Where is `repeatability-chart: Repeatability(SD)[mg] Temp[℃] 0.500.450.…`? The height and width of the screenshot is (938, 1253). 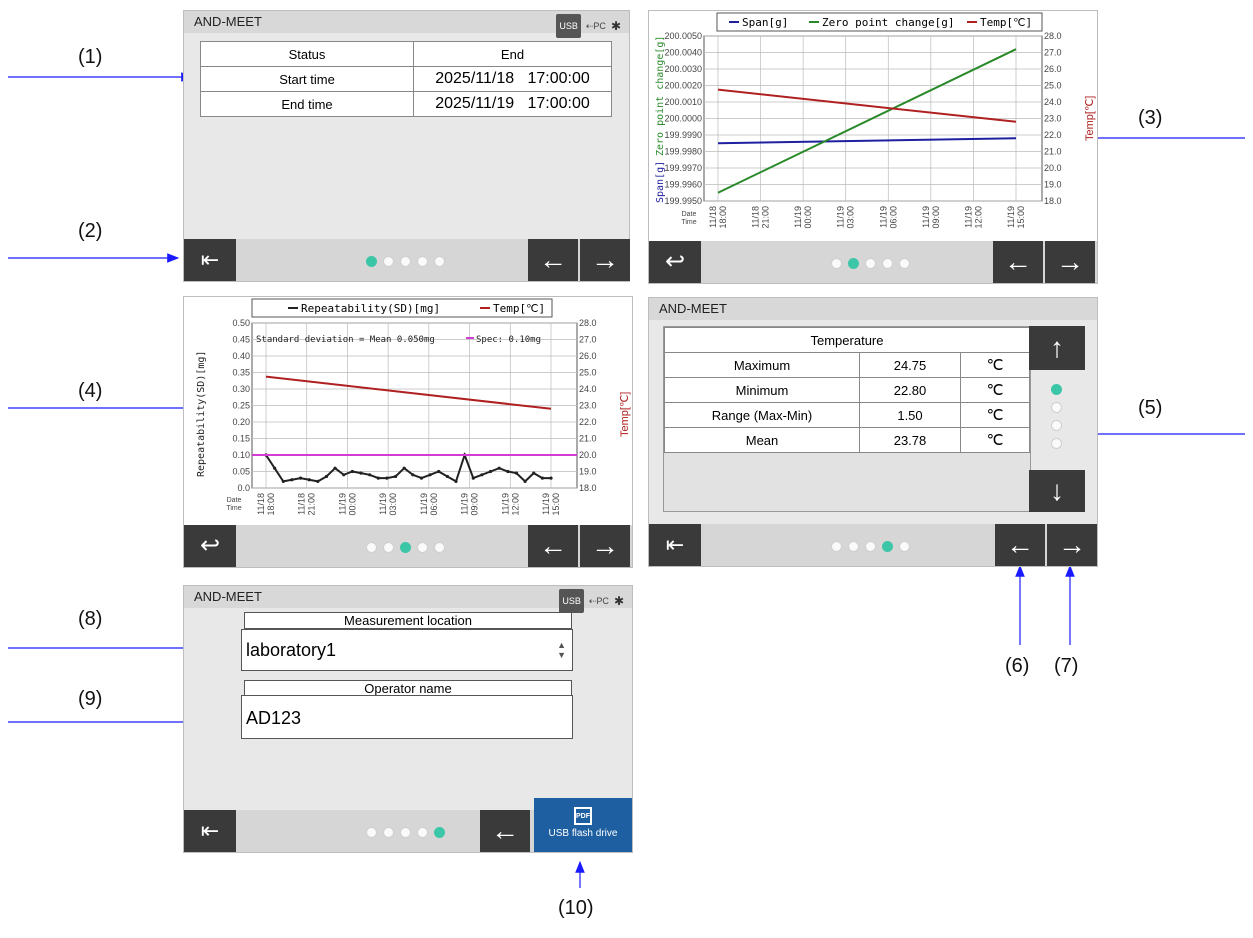
repeatability-chart: Repeatability(SD)[mg] Temp[℃] 0.500.450.… is located at coordinates (408, 411).